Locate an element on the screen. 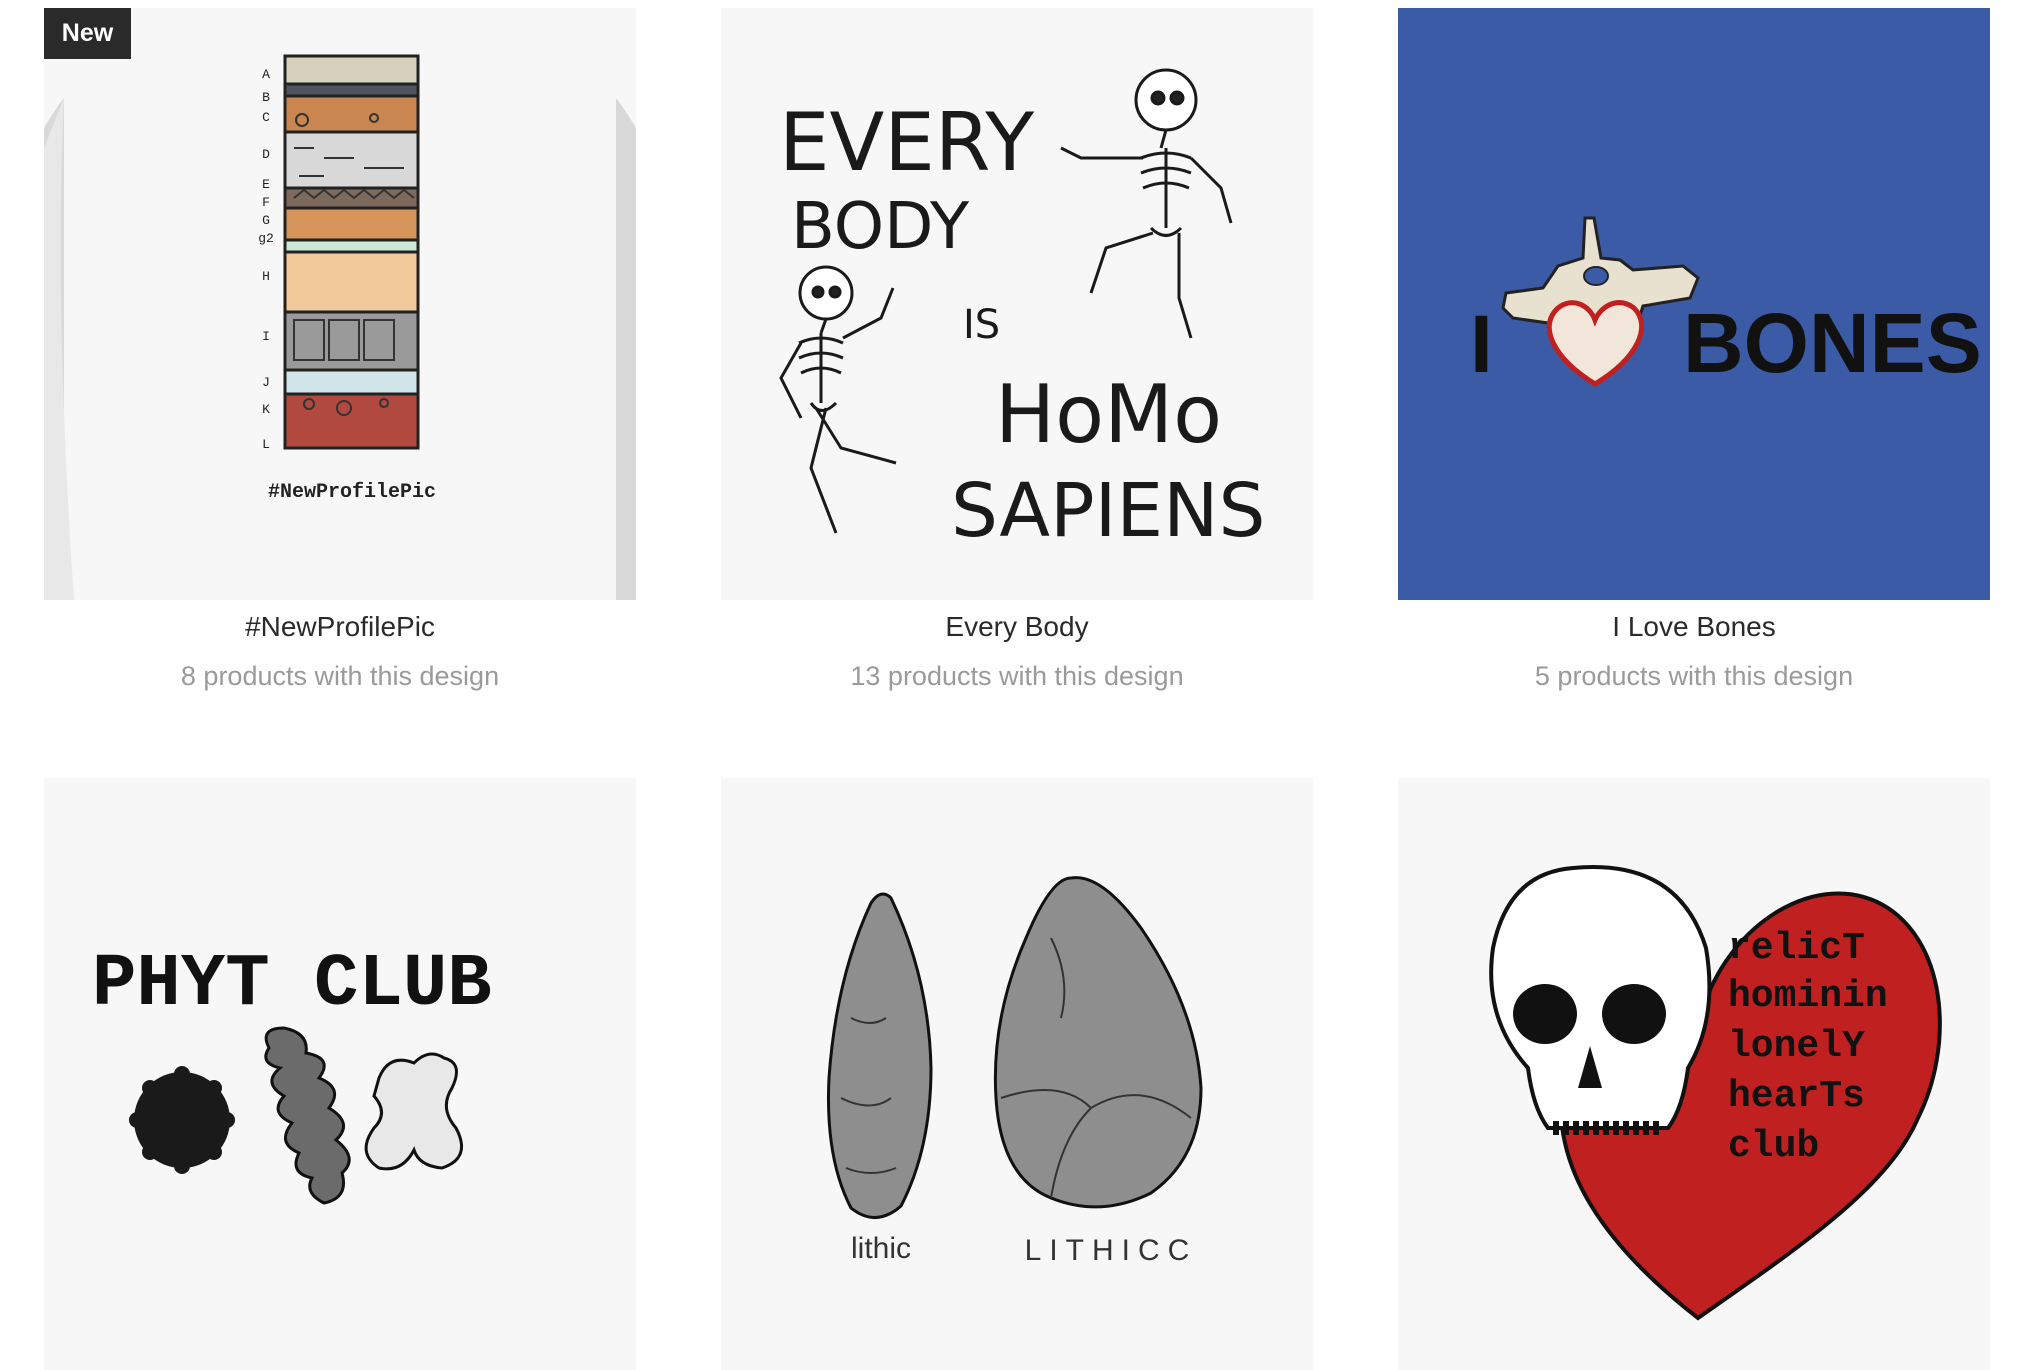 The width and height of the screenshot is (2024, 1370). design-title: Every Body is located at coordinates (1017, 627).